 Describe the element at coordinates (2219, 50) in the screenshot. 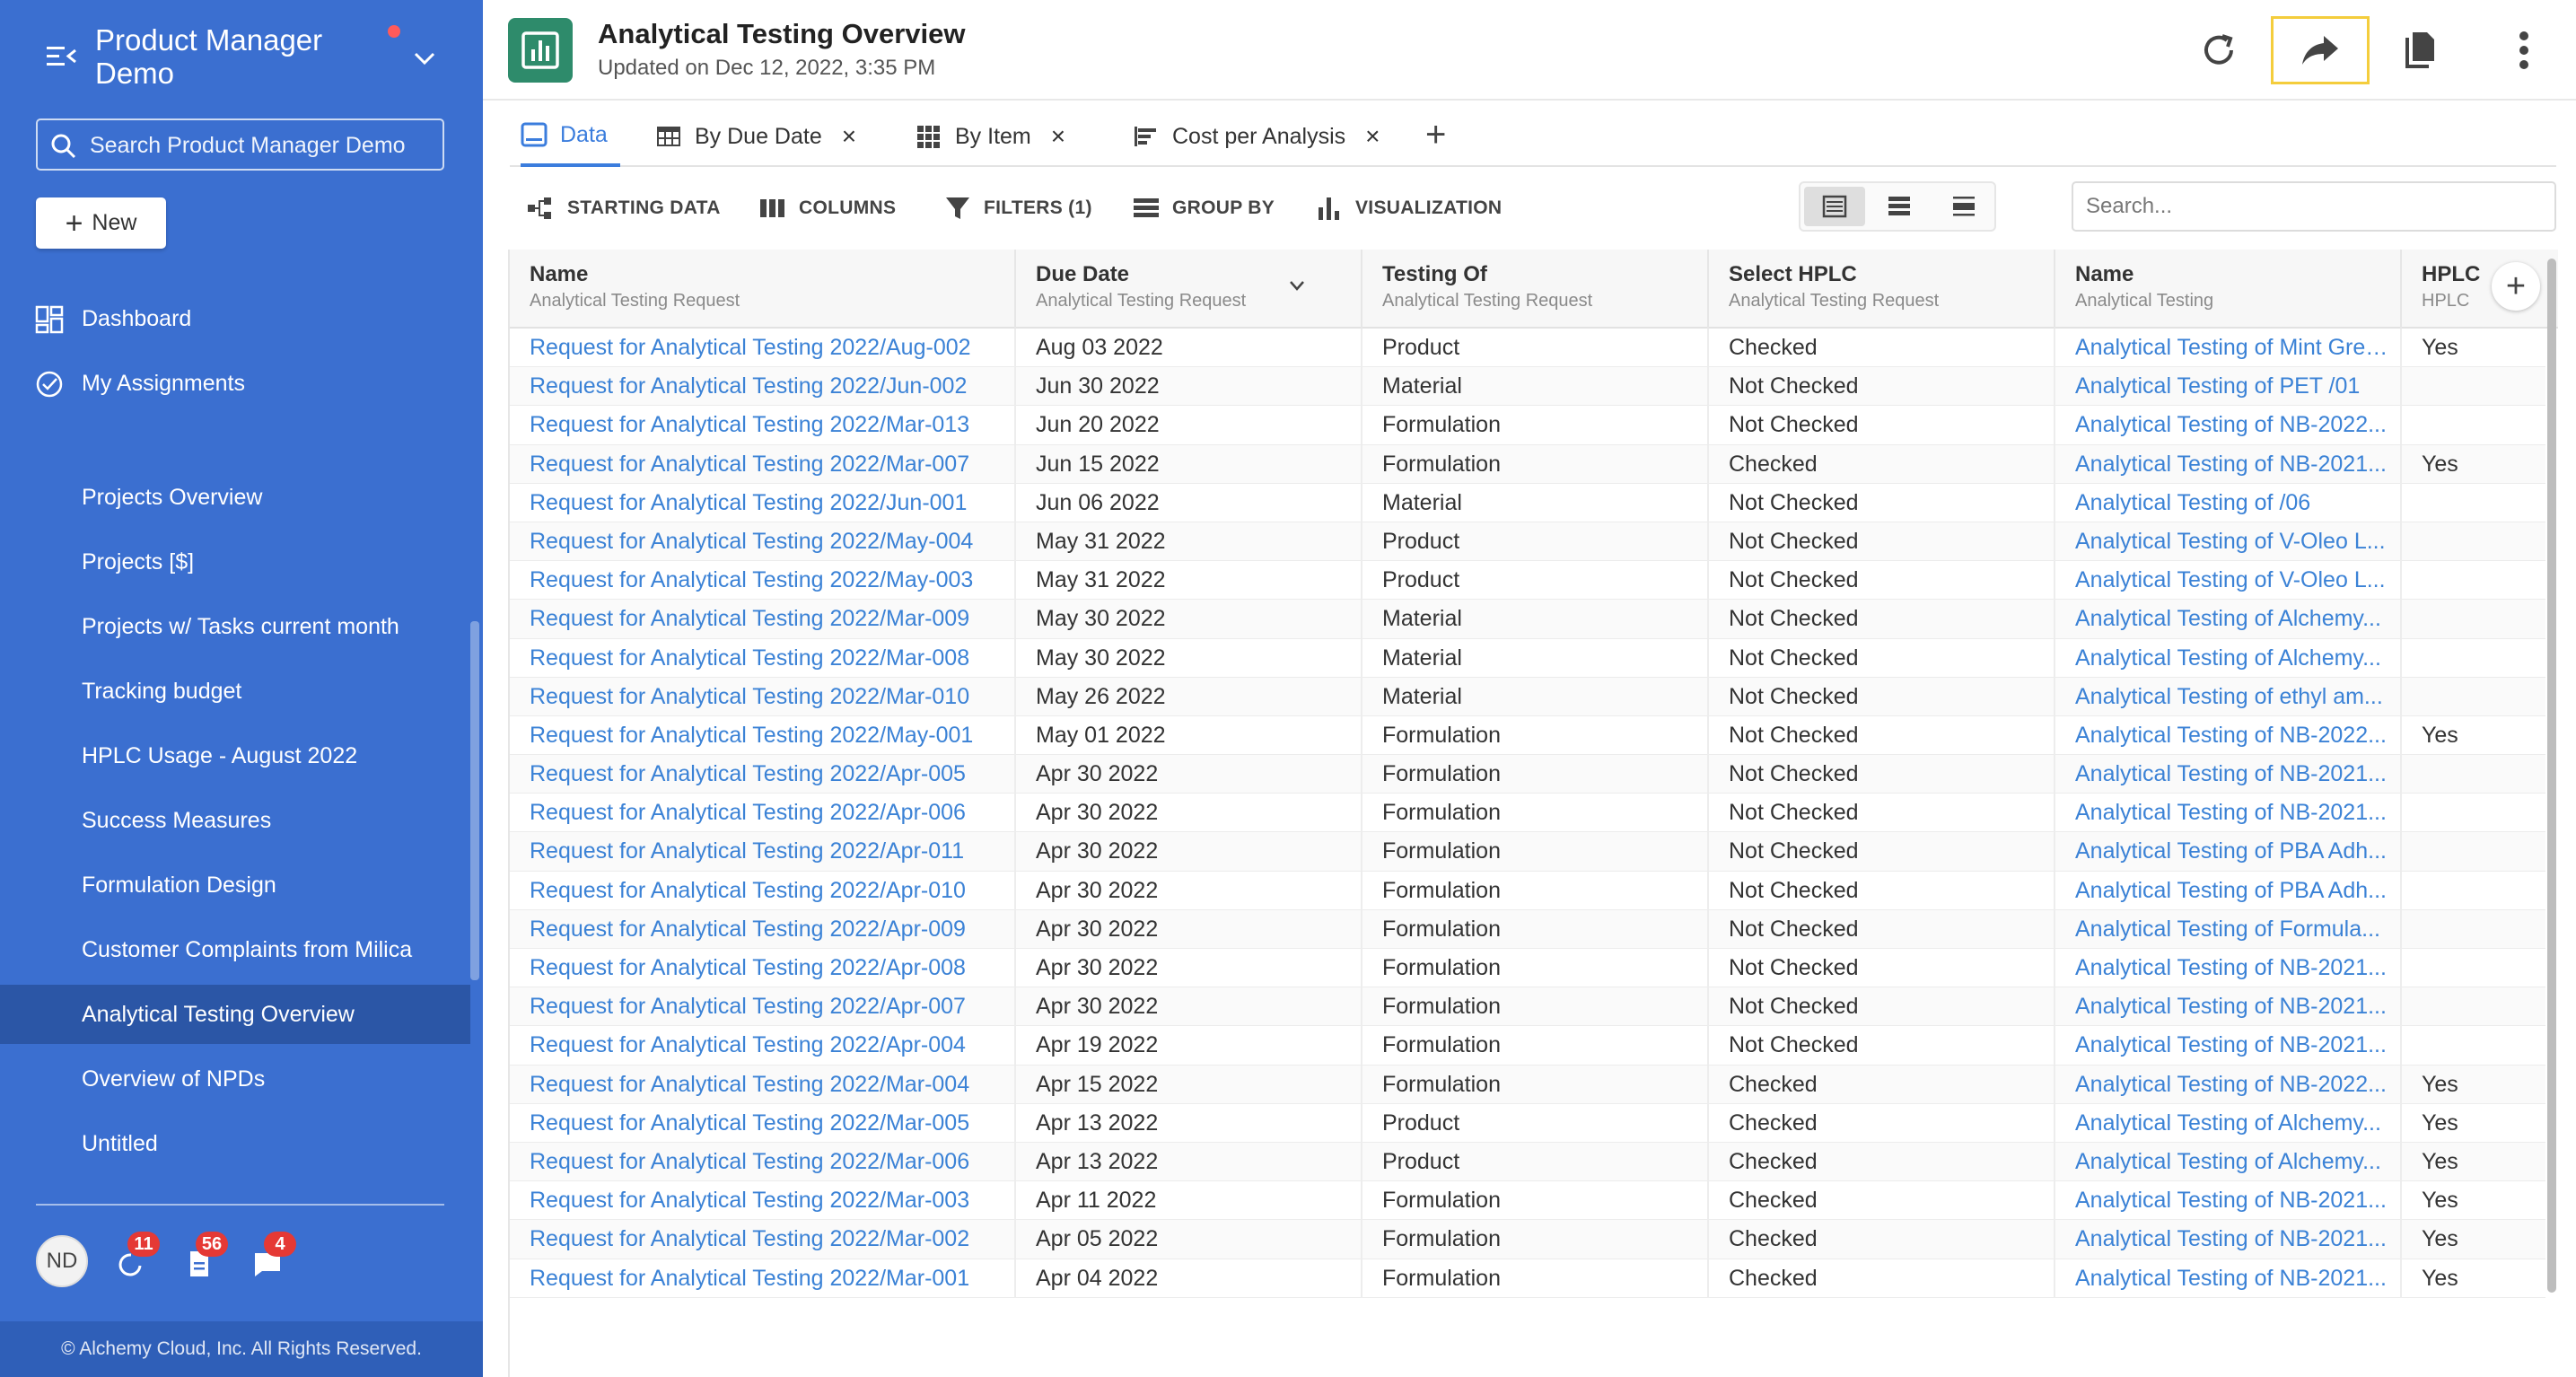

I see `refresh-button` at that location.